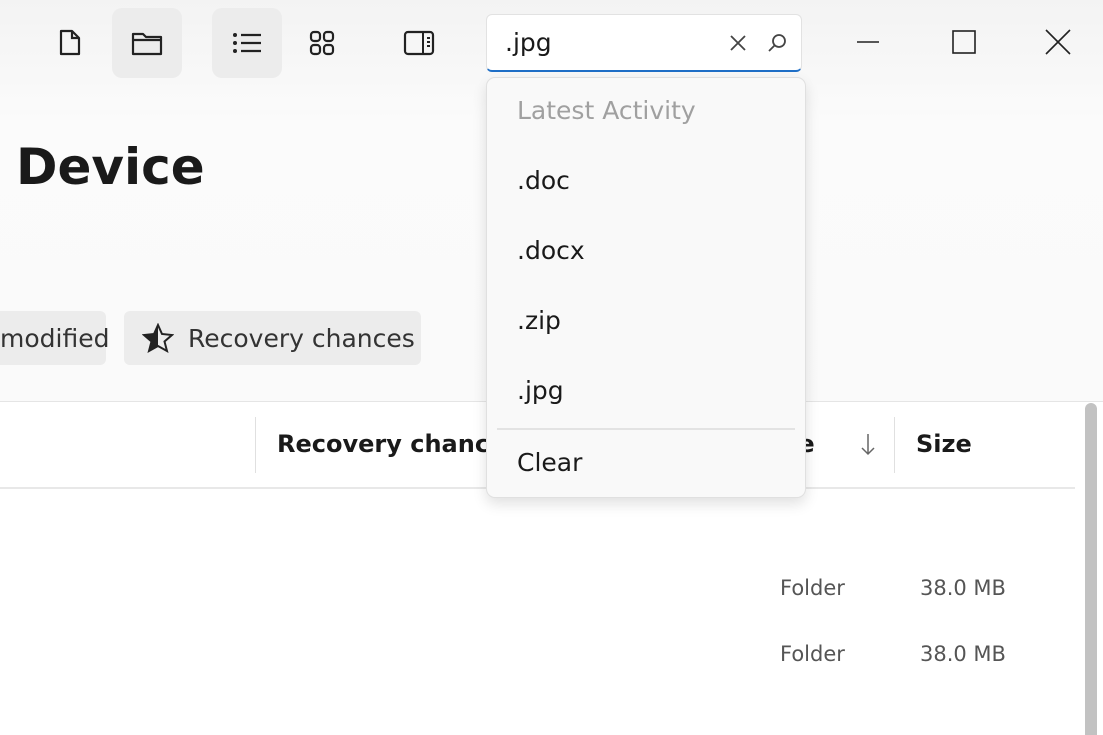 The height and width of the screenshot is (735, 1103). I want to click on folder-button, so click(147, 43).